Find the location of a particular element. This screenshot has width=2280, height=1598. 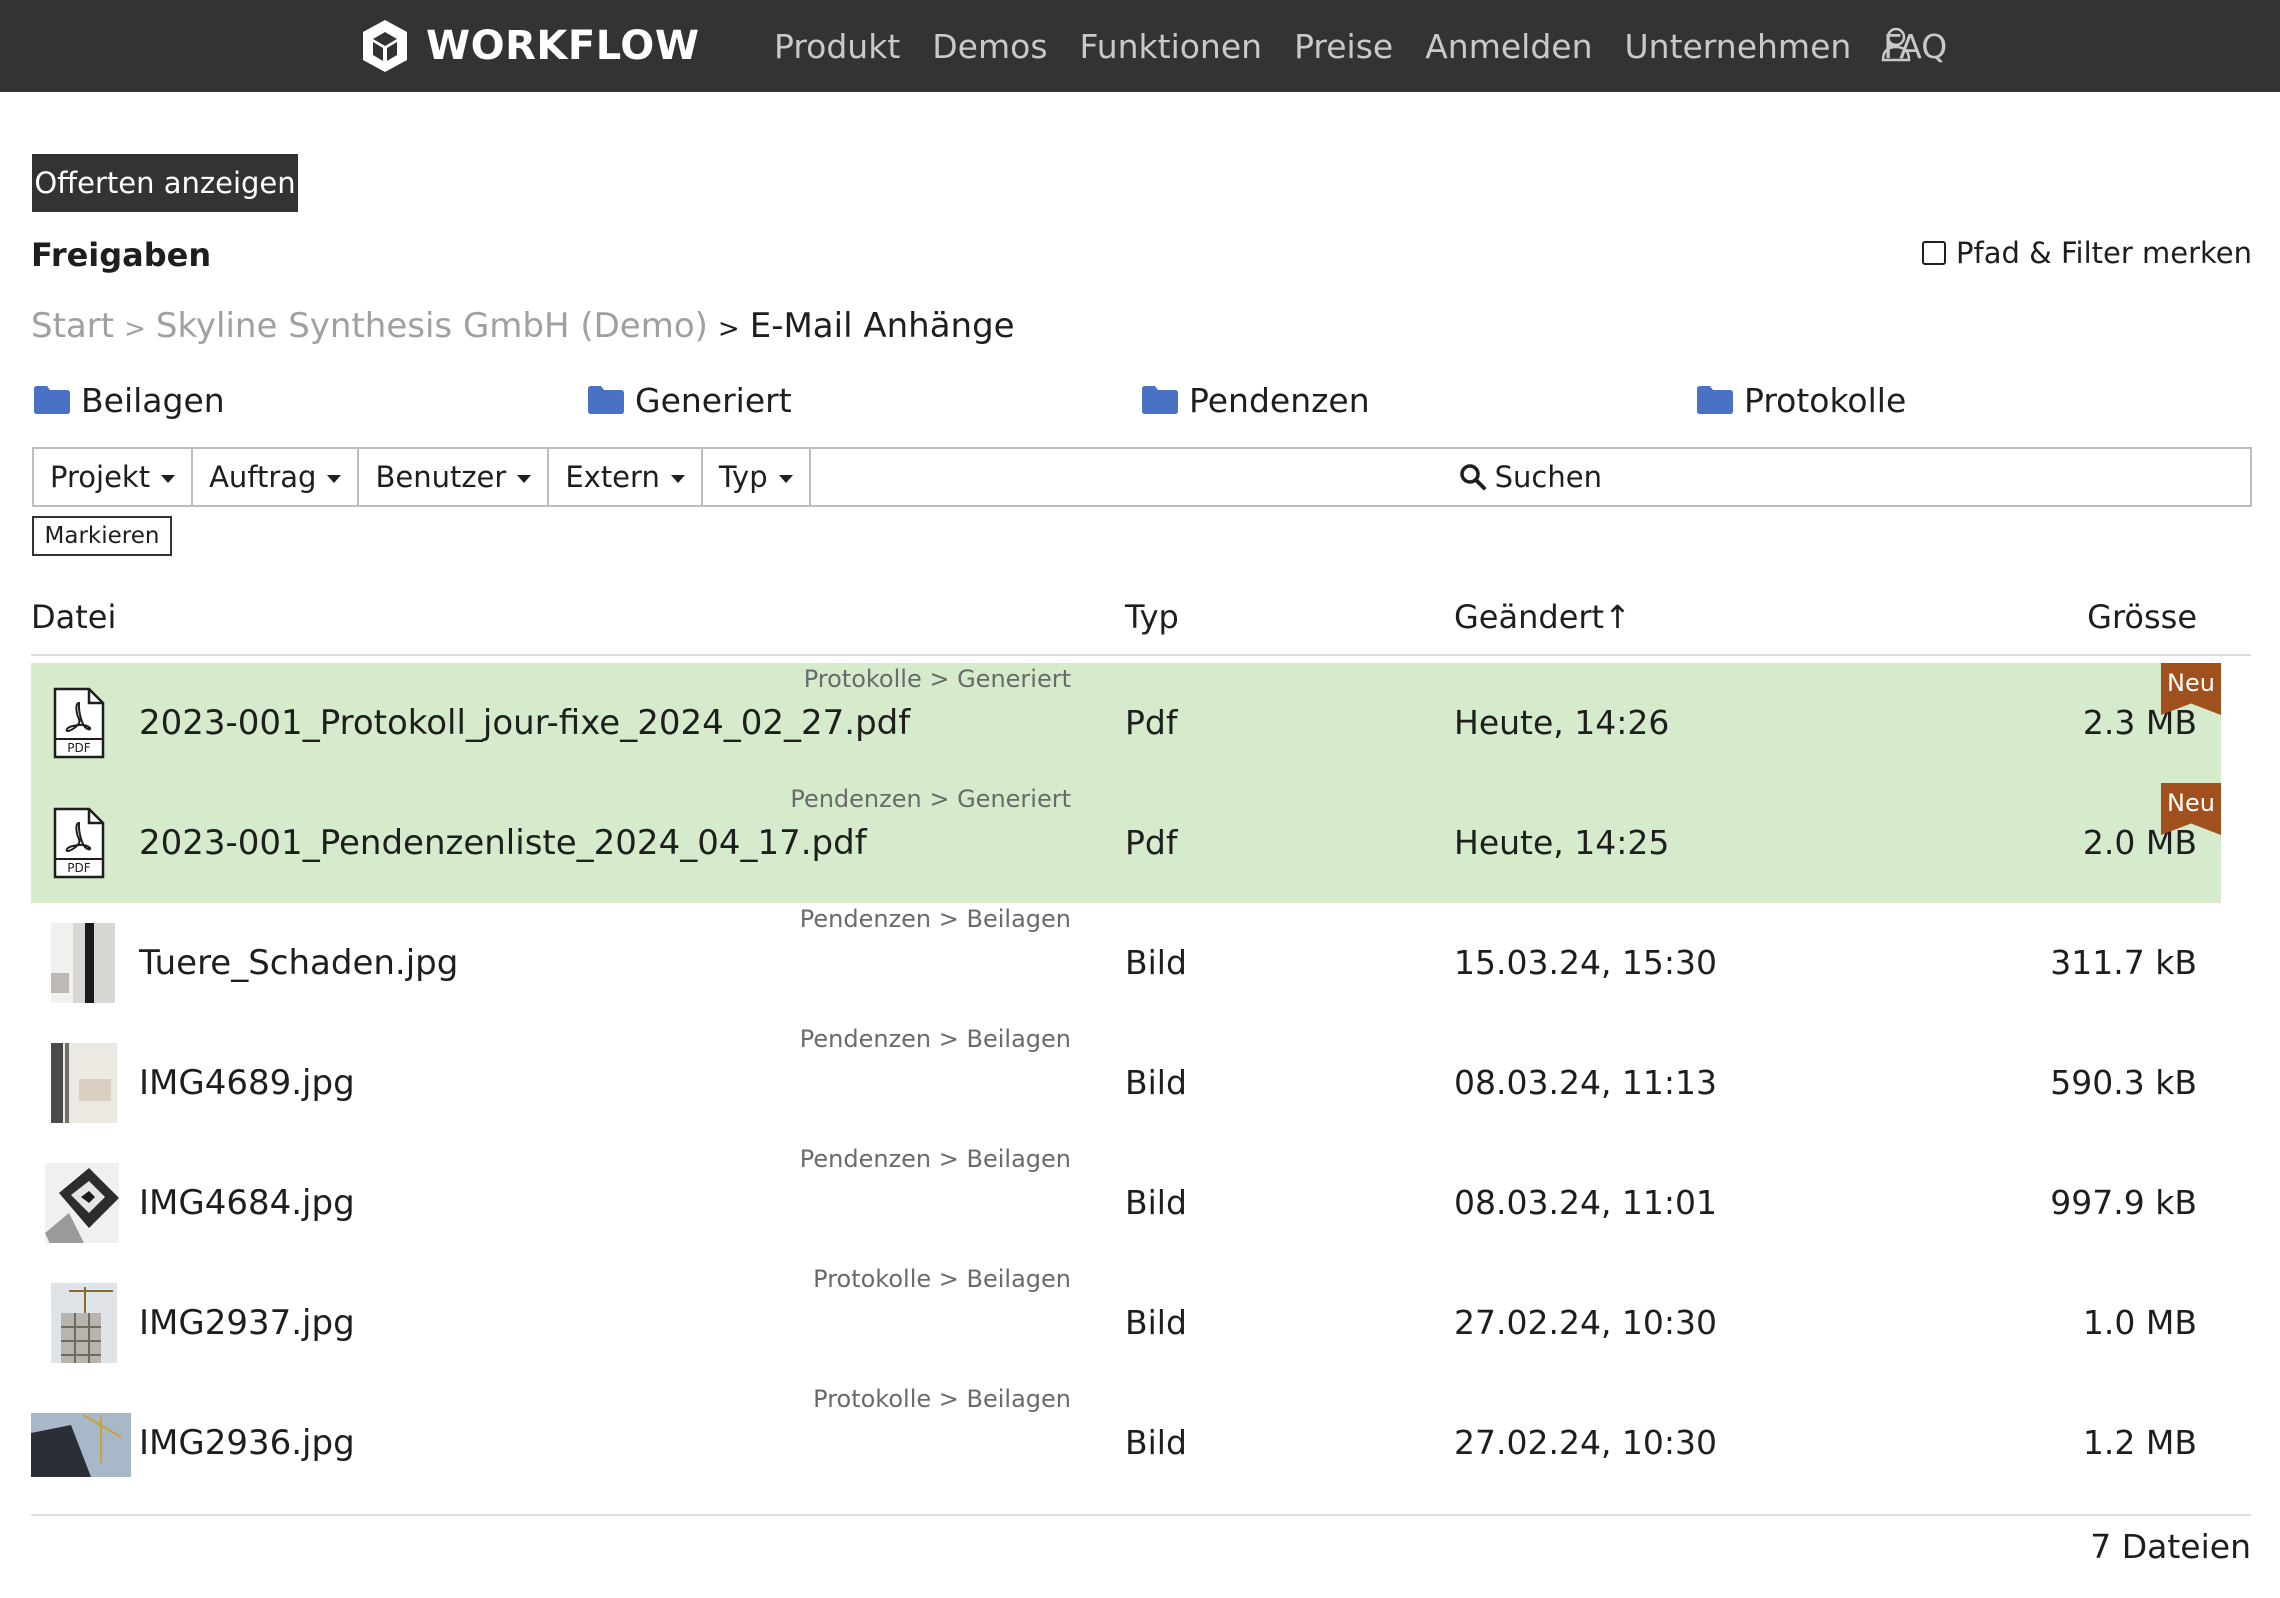

filter-extern-dropdown: Extern is located at coordinates (626, 477).